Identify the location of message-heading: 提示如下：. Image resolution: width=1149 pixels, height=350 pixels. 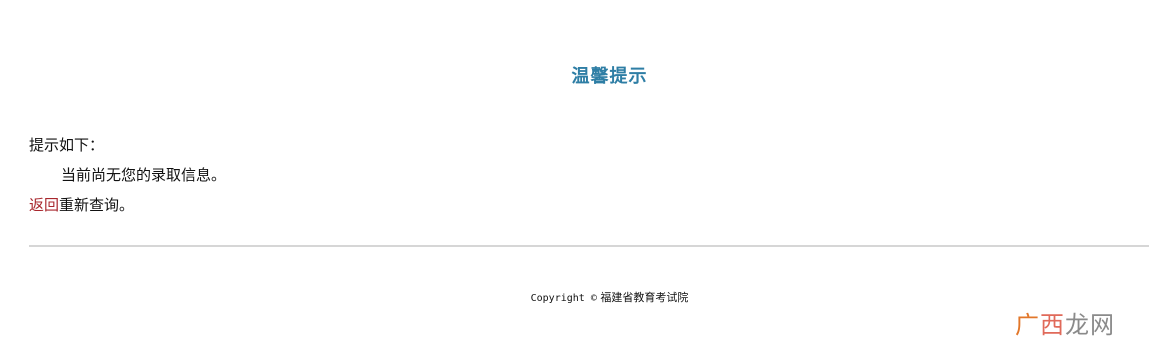
(67, 145).